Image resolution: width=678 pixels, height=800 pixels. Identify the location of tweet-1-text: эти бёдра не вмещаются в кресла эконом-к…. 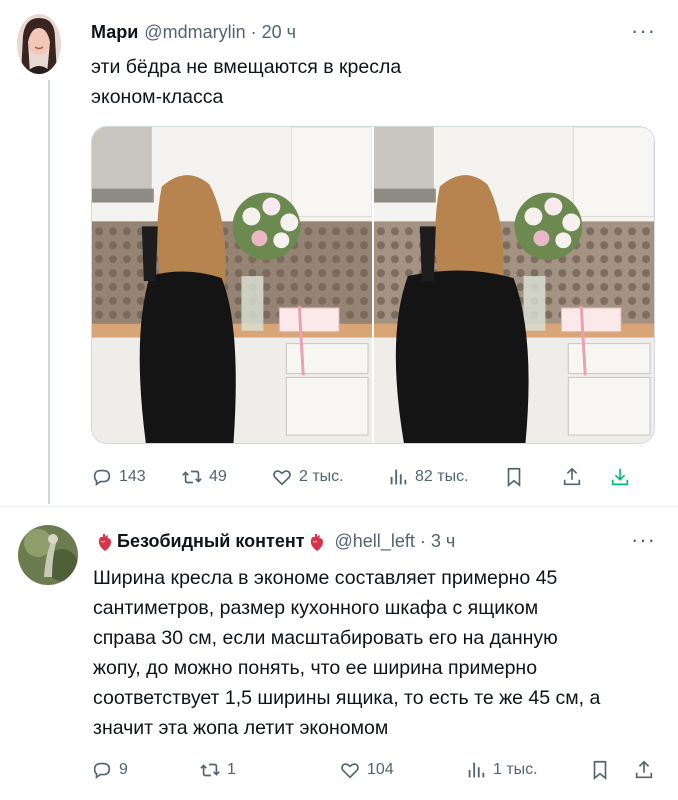
(246, 82).